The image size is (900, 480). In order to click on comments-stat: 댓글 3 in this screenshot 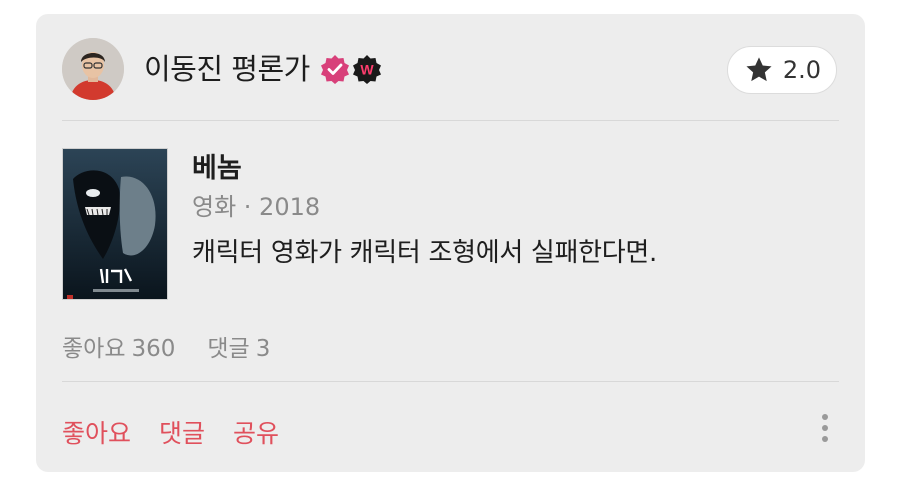, I will do `click(239, 349)`.